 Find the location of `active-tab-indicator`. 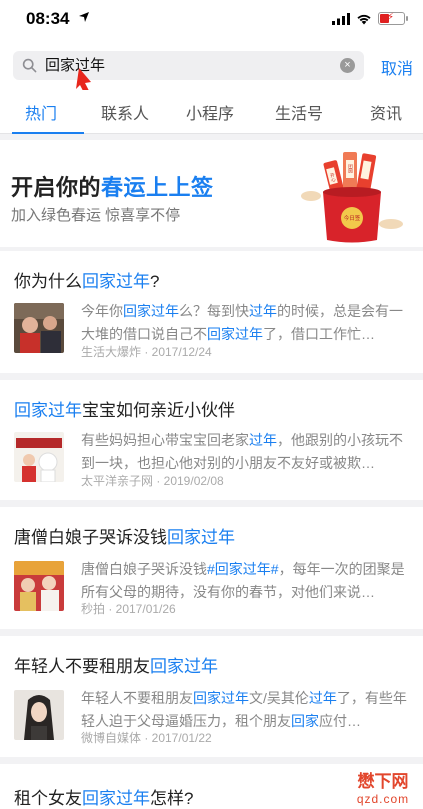

active-tab-indicator is located at coordinates (48, 133).